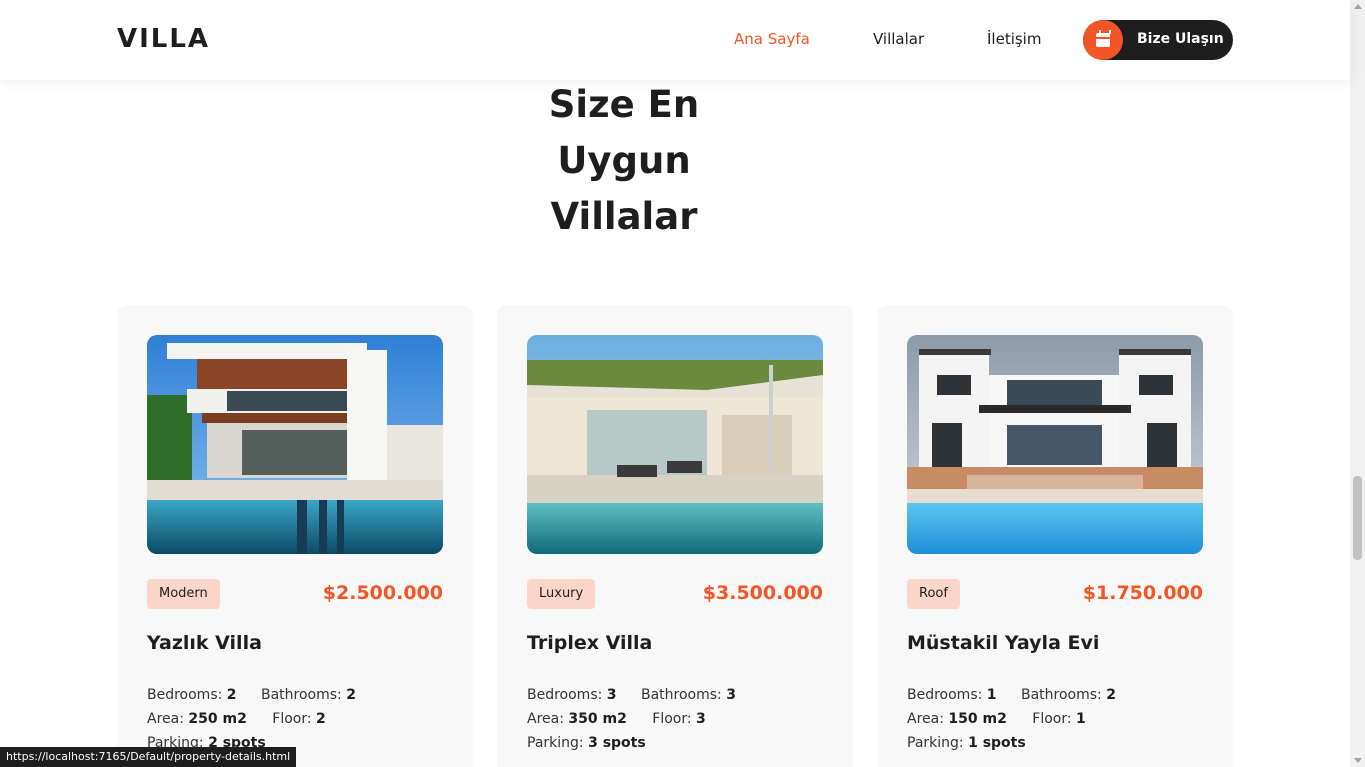 The image size is (1365, 767). What do you see at coordinates (898, 39) in the screenshot?
I see `nav-link-villas: Villalar` at bounding box center [898, 39].